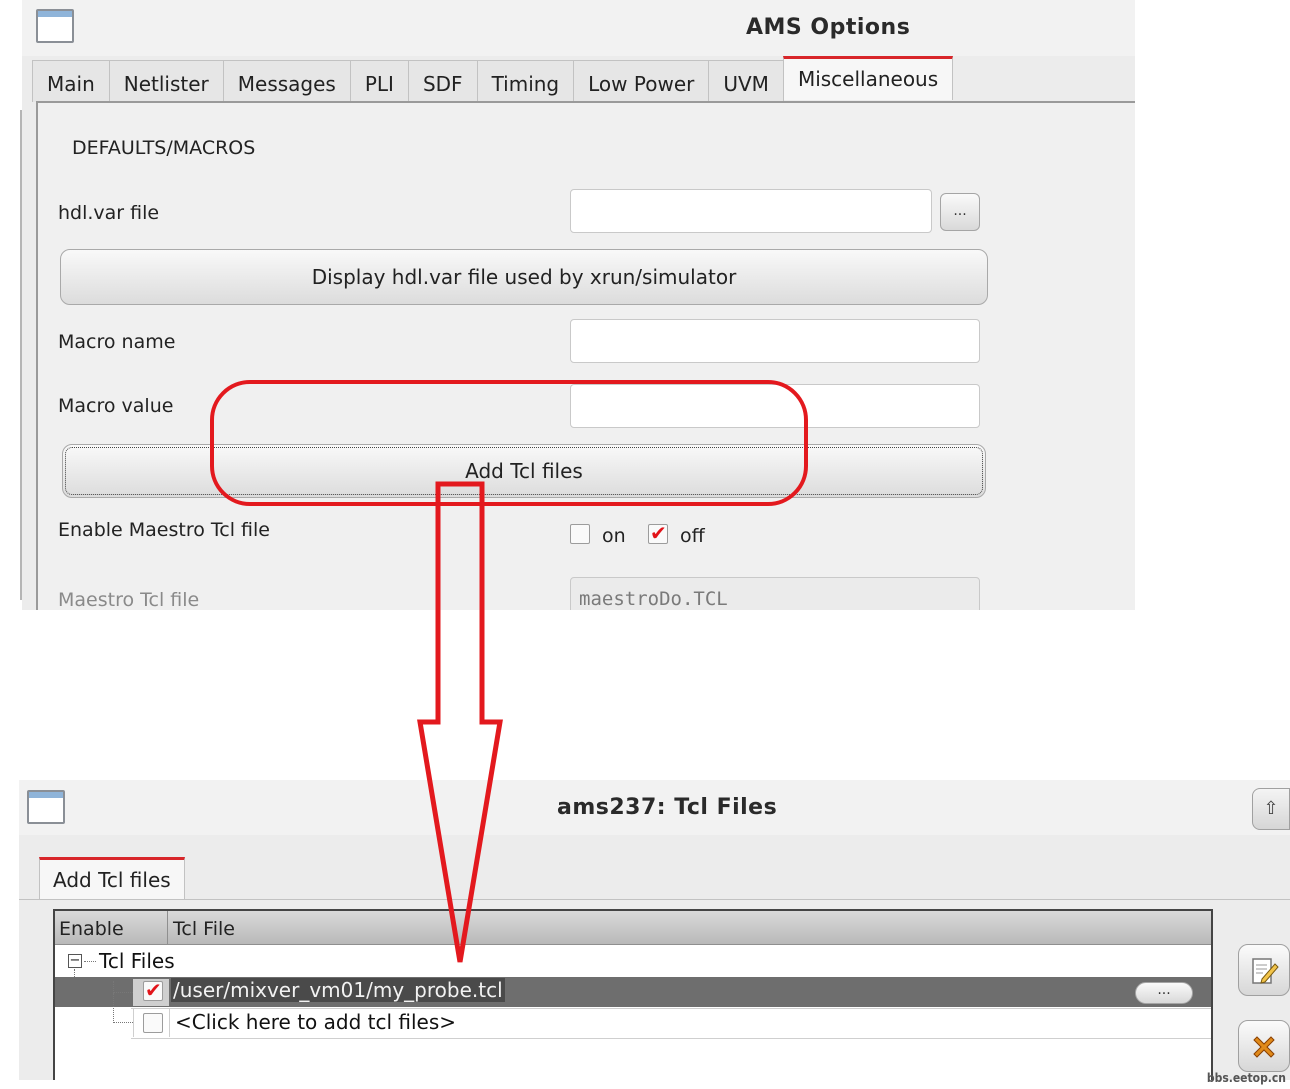 This screenshot has height=1089, width=1290. Describe the element at coordinates (509, 443) in the screenshot. I see `highlight-ellipse` at that location.